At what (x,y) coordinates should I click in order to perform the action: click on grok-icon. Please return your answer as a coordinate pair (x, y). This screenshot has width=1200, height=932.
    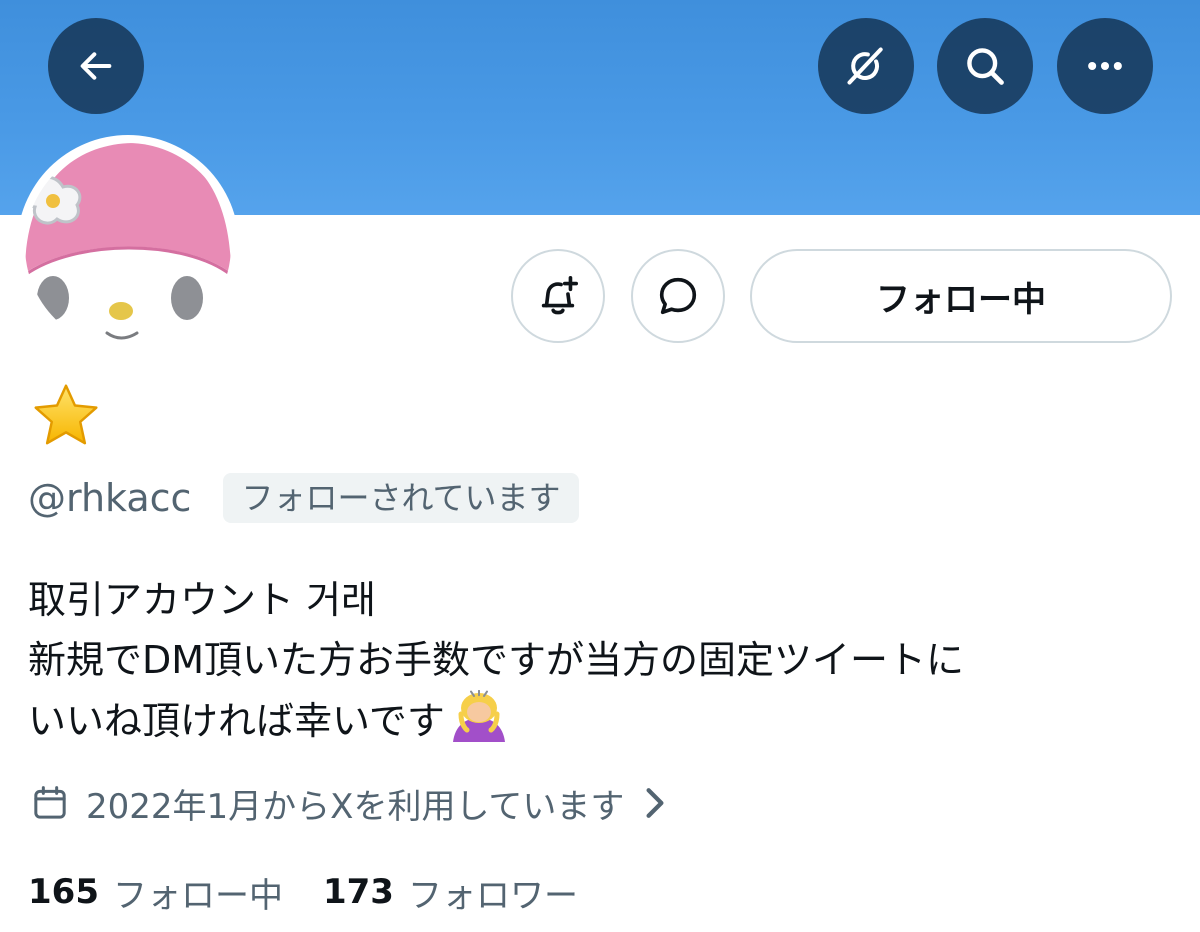
    Looking at the image, I should click on (865, 66).